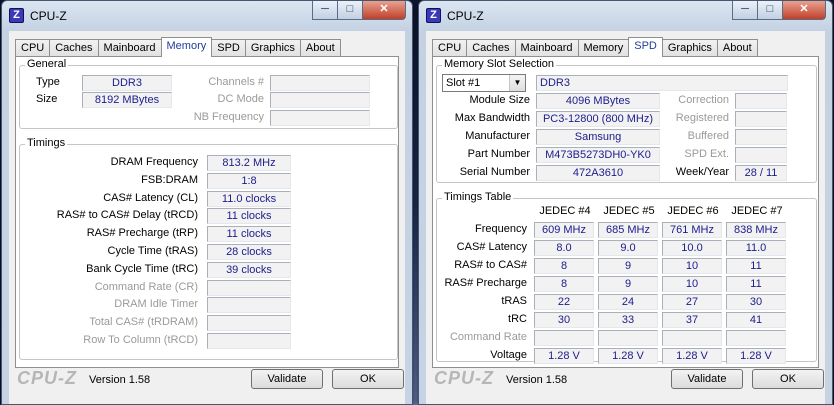  I want to click on cell-frequency-jedec-5: 685 MHz, so click(628, 230).